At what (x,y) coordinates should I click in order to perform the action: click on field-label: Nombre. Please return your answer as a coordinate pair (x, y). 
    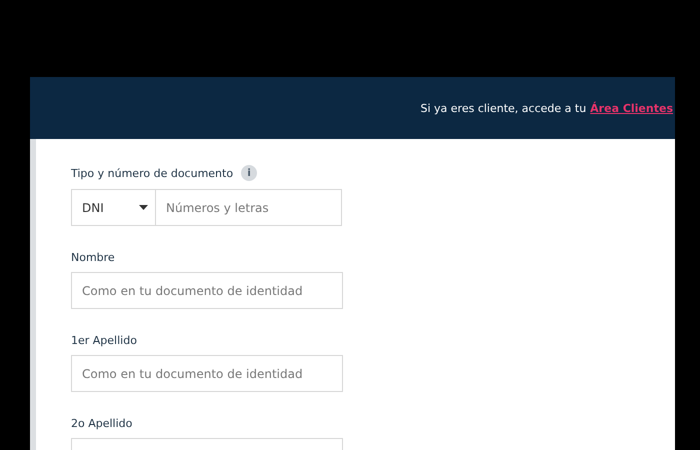
    Looking at the image, I should click on (93, 257).